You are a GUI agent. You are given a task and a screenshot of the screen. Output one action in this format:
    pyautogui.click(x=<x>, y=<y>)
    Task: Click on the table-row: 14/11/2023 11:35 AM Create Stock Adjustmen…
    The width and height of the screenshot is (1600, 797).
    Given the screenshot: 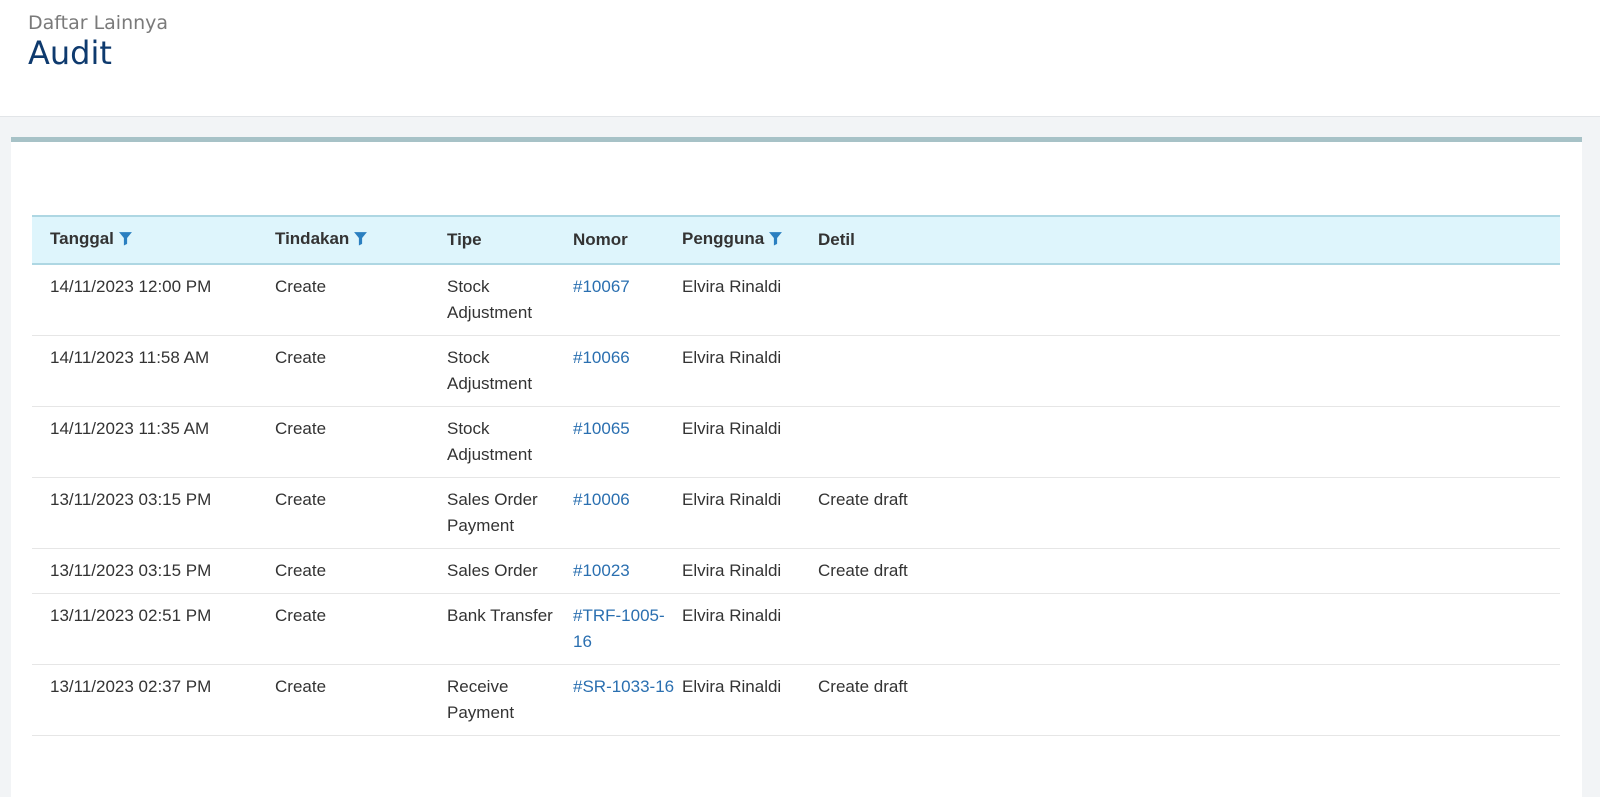 What is the action you would take?
    pyautogui.click(x=796, y=442)
    